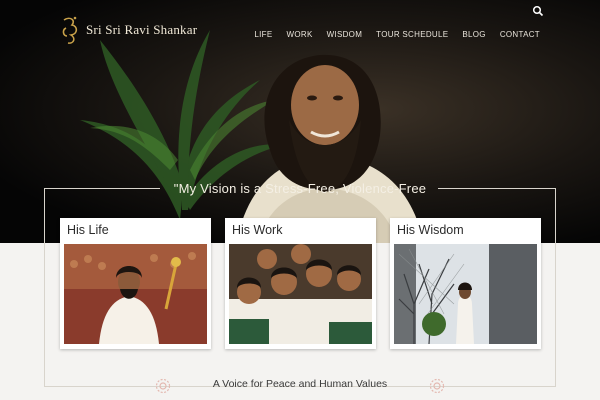 The width and height of the screenshot is (600, 400). Describe the element at coordinates (135, 294) in the screenshot. I see `his-life-image` at that location.